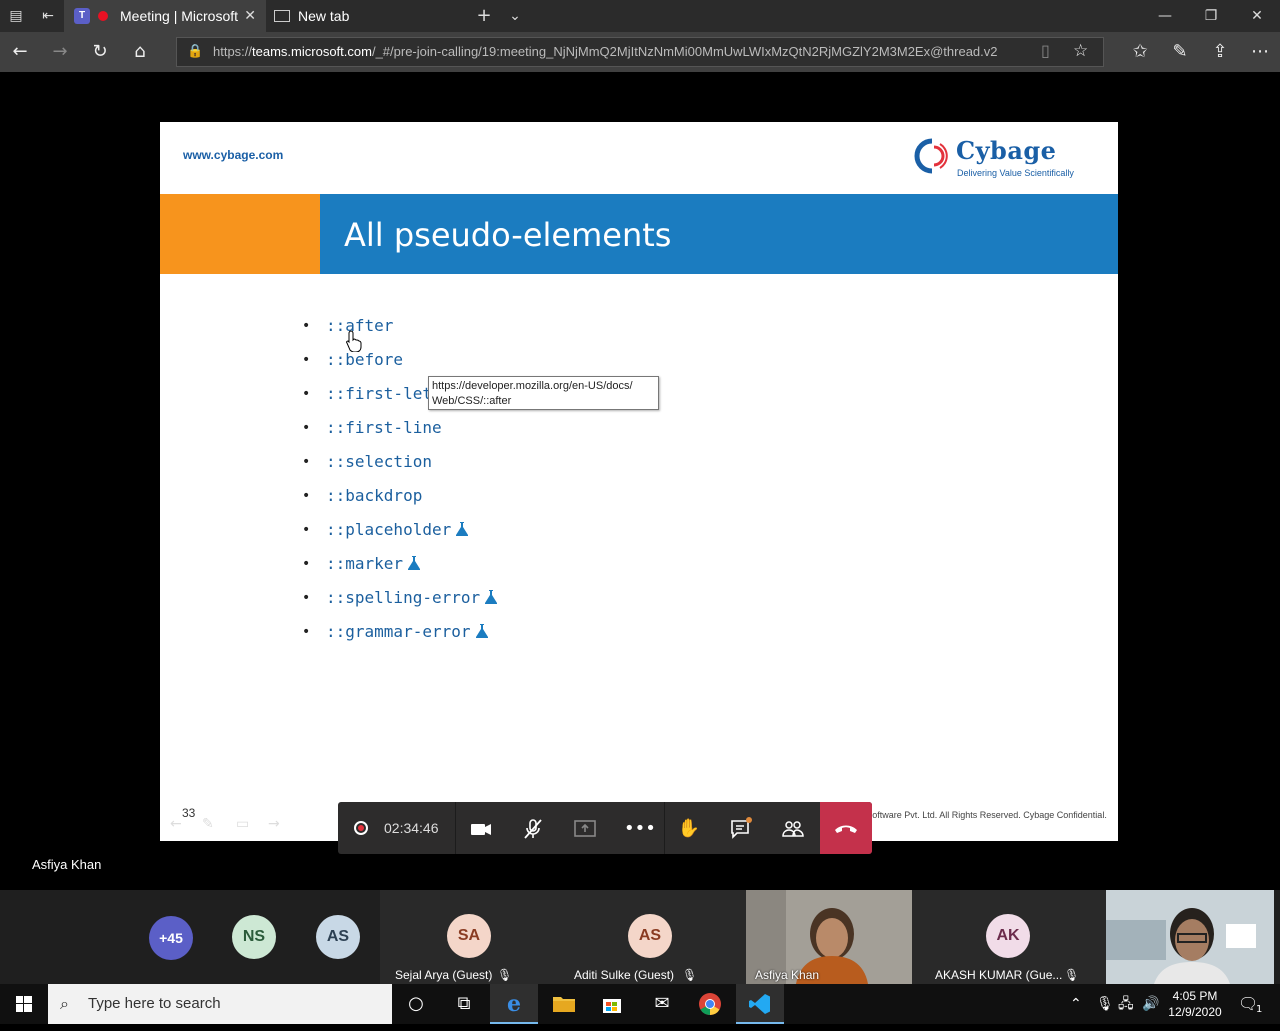  Describe the element at coordinates (1126, 1004) in the screenshot. I see `network-icon: 🖧` at that location.